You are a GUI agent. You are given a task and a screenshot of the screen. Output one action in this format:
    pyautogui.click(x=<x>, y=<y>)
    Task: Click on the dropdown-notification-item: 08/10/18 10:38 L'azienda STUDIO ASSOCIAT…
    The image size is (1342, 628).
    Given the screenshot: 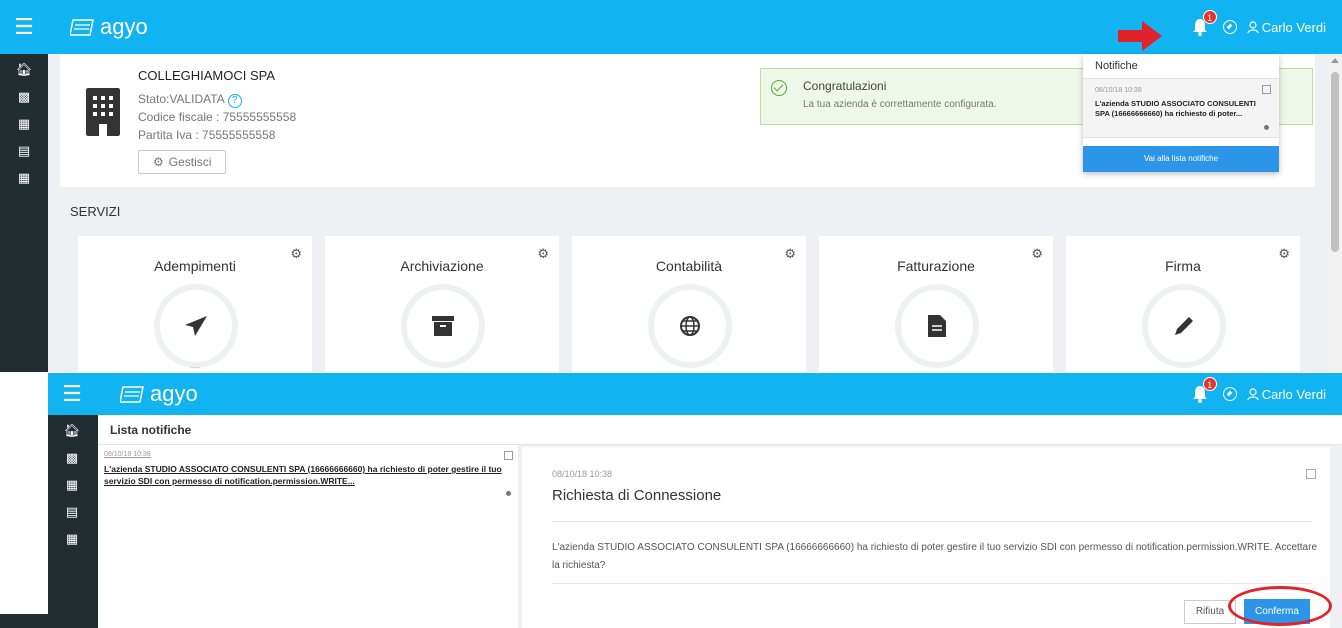 What is the action you would take?
    pyautogui.click(x=1181, y=108)
    